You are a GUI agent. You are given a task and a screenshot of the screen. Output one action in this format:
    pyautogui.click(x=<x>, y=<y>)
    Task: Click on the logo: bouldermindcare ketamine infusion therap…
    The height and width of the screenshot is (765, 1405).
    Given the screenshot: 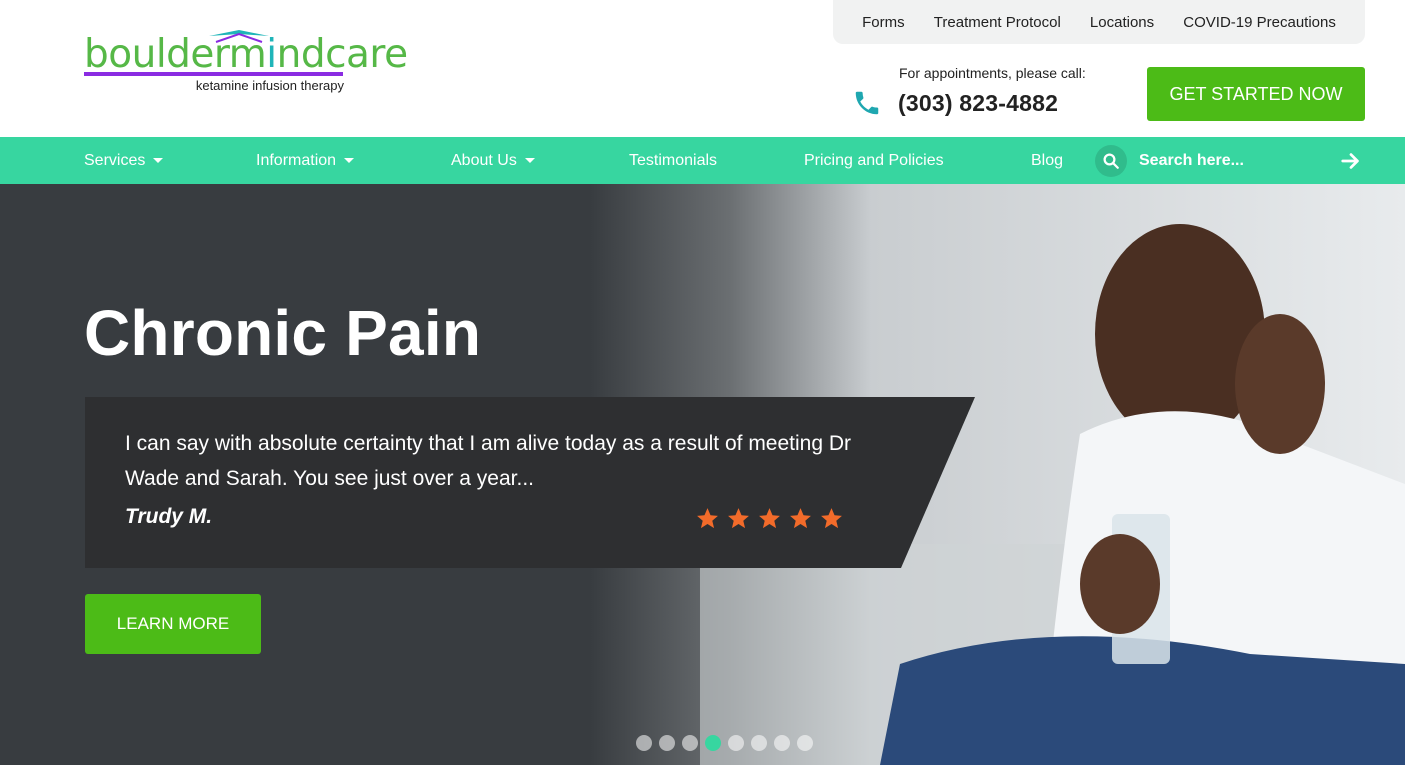 What is the action you would take?
    pyautogui.click(x=246, y=65)
    